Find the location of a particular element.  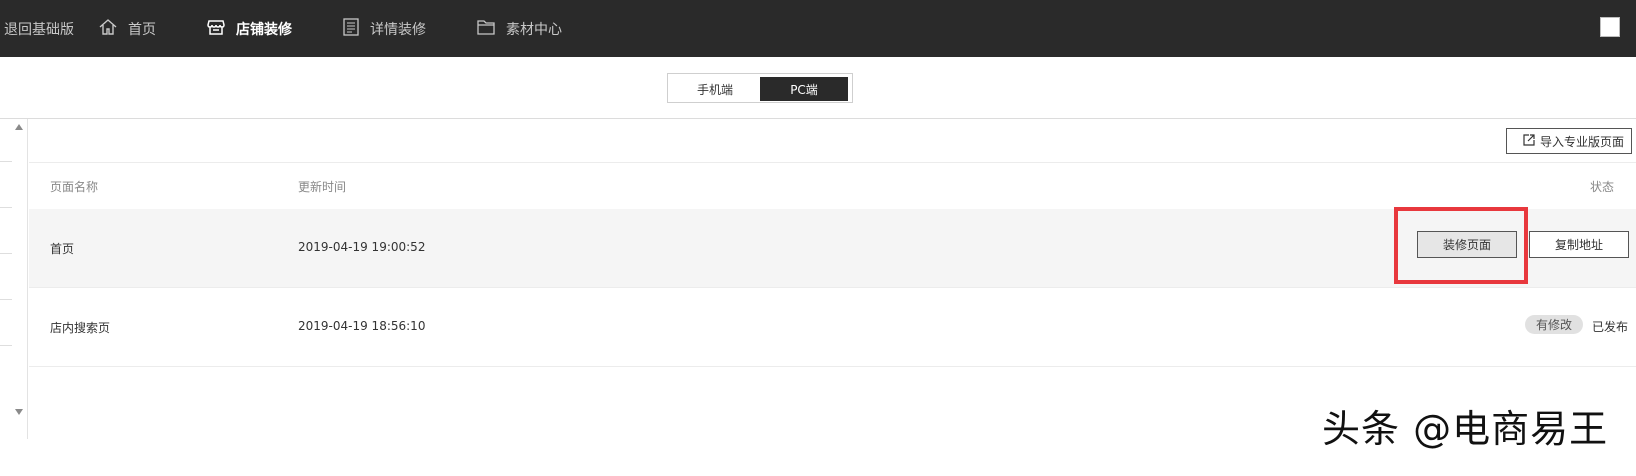

nav-item-material-center: 素材中心 is located at coordinates (519, 28).